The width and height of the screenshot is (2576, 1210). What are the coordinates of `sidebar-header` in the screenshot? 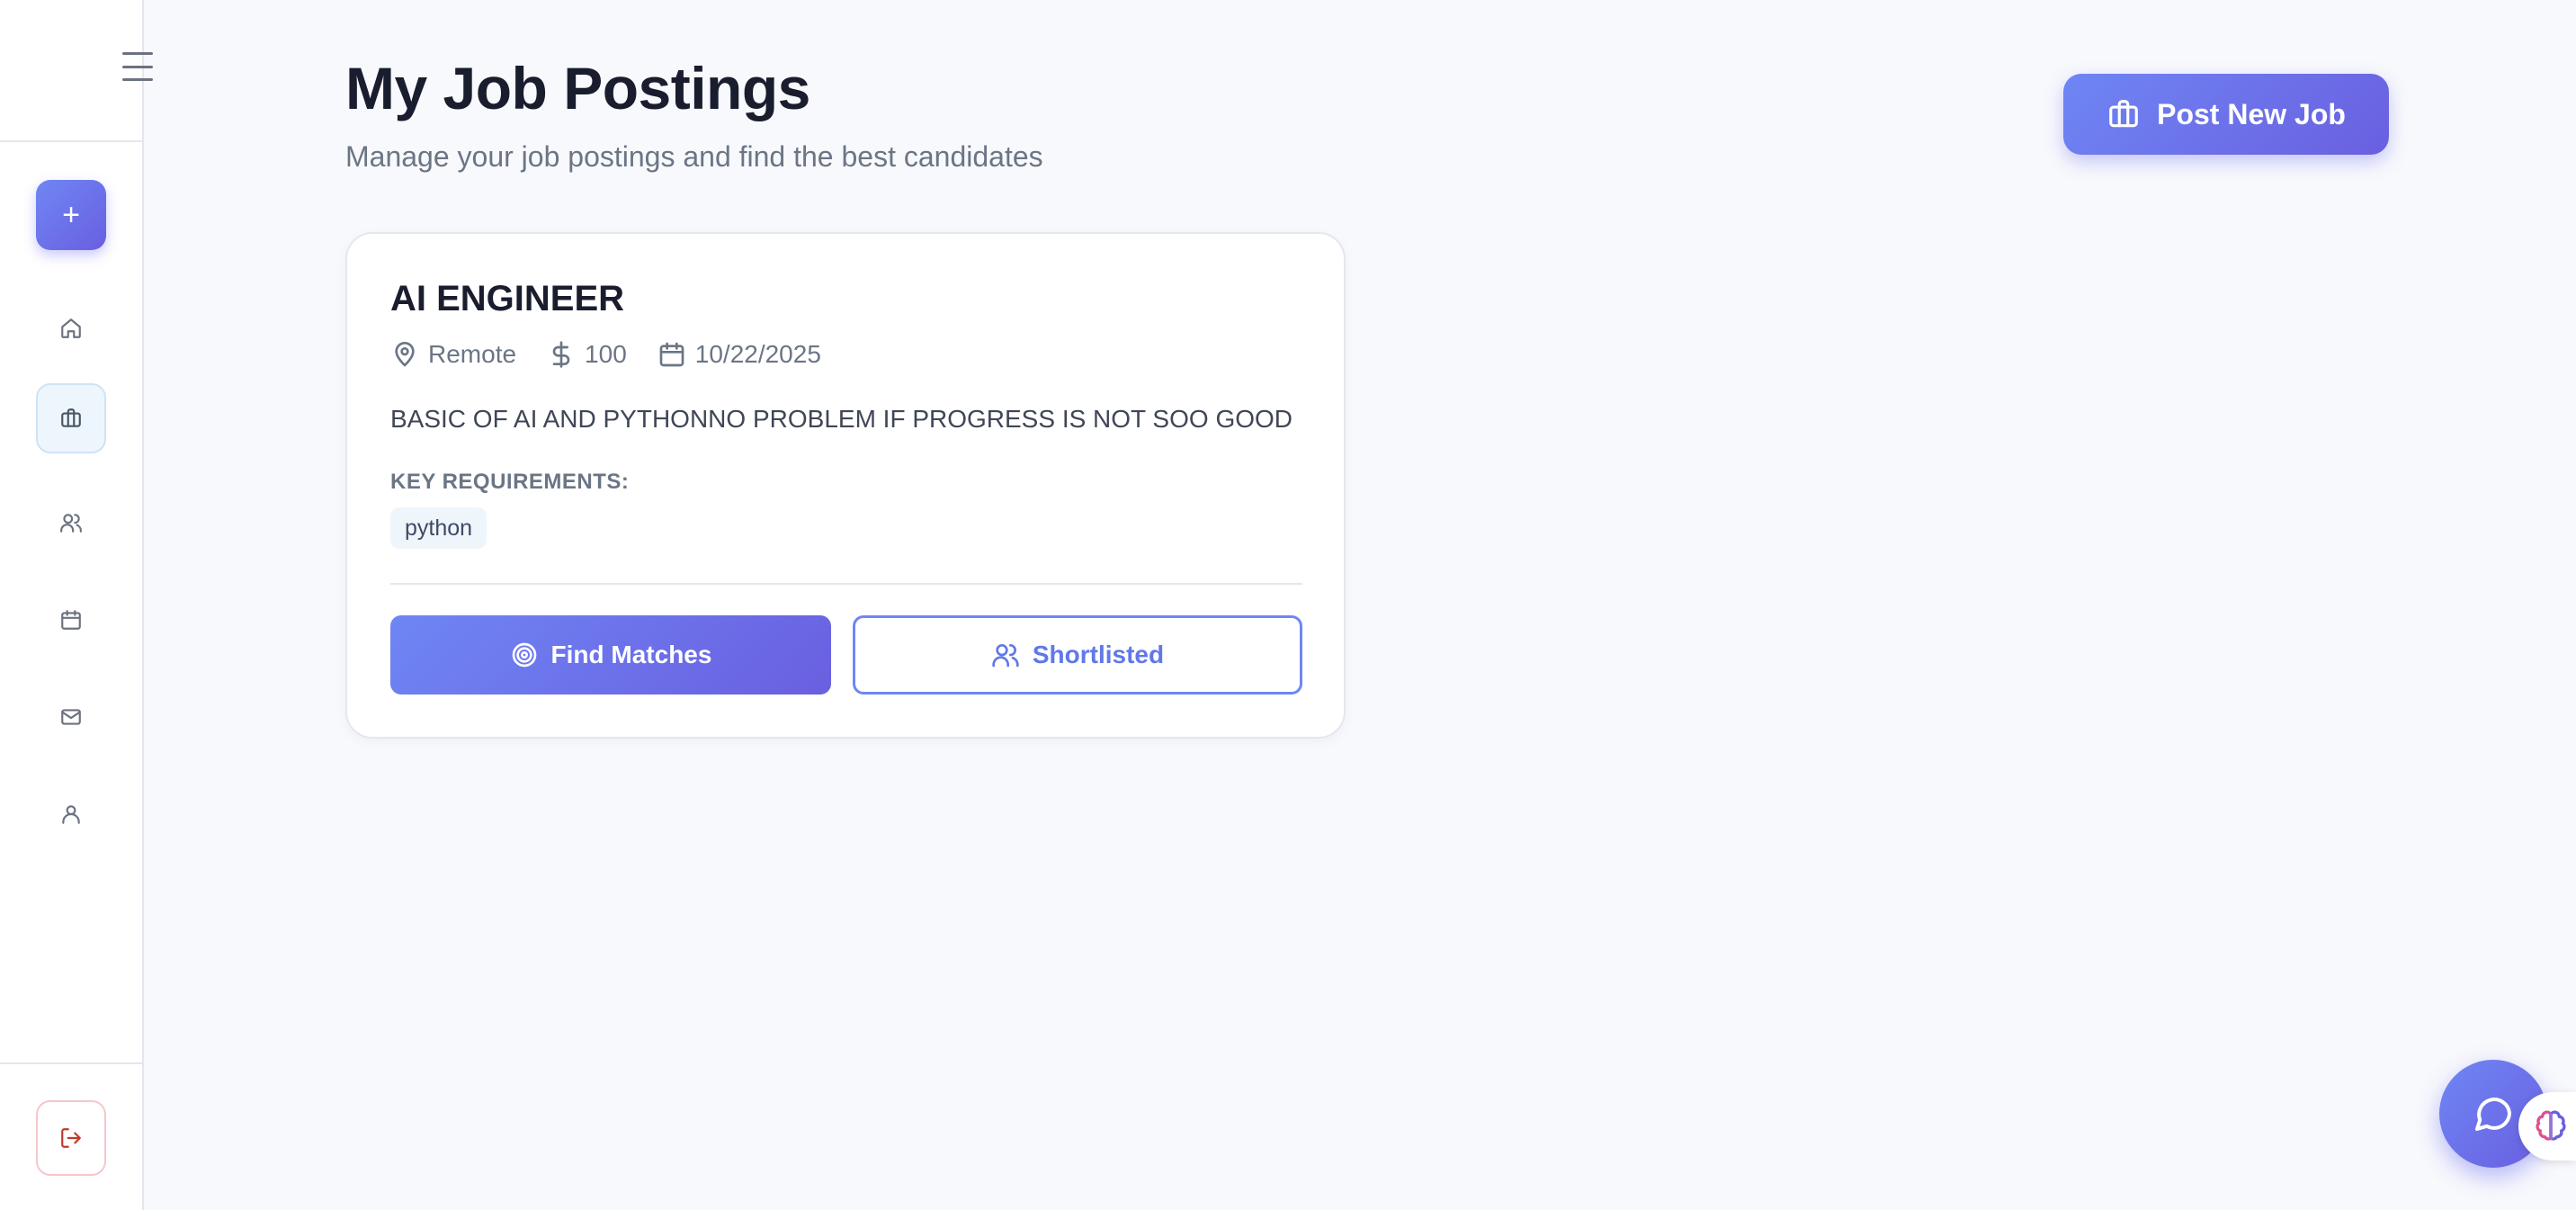 It's located at (76, 71).